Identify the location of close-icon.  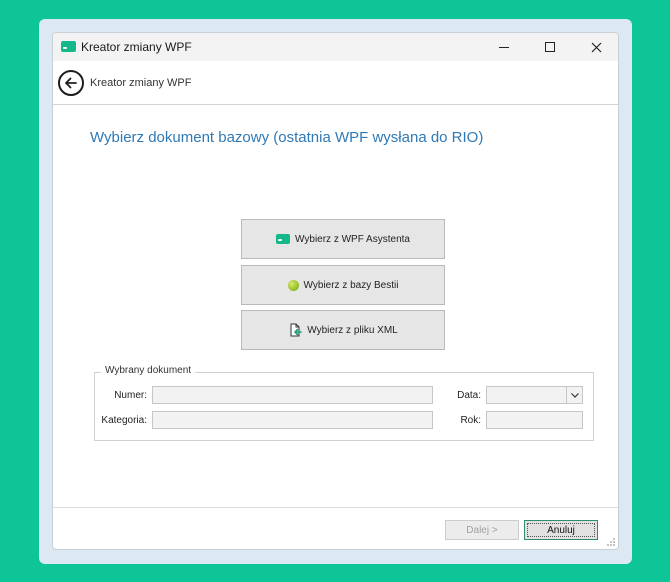
(596, 47).